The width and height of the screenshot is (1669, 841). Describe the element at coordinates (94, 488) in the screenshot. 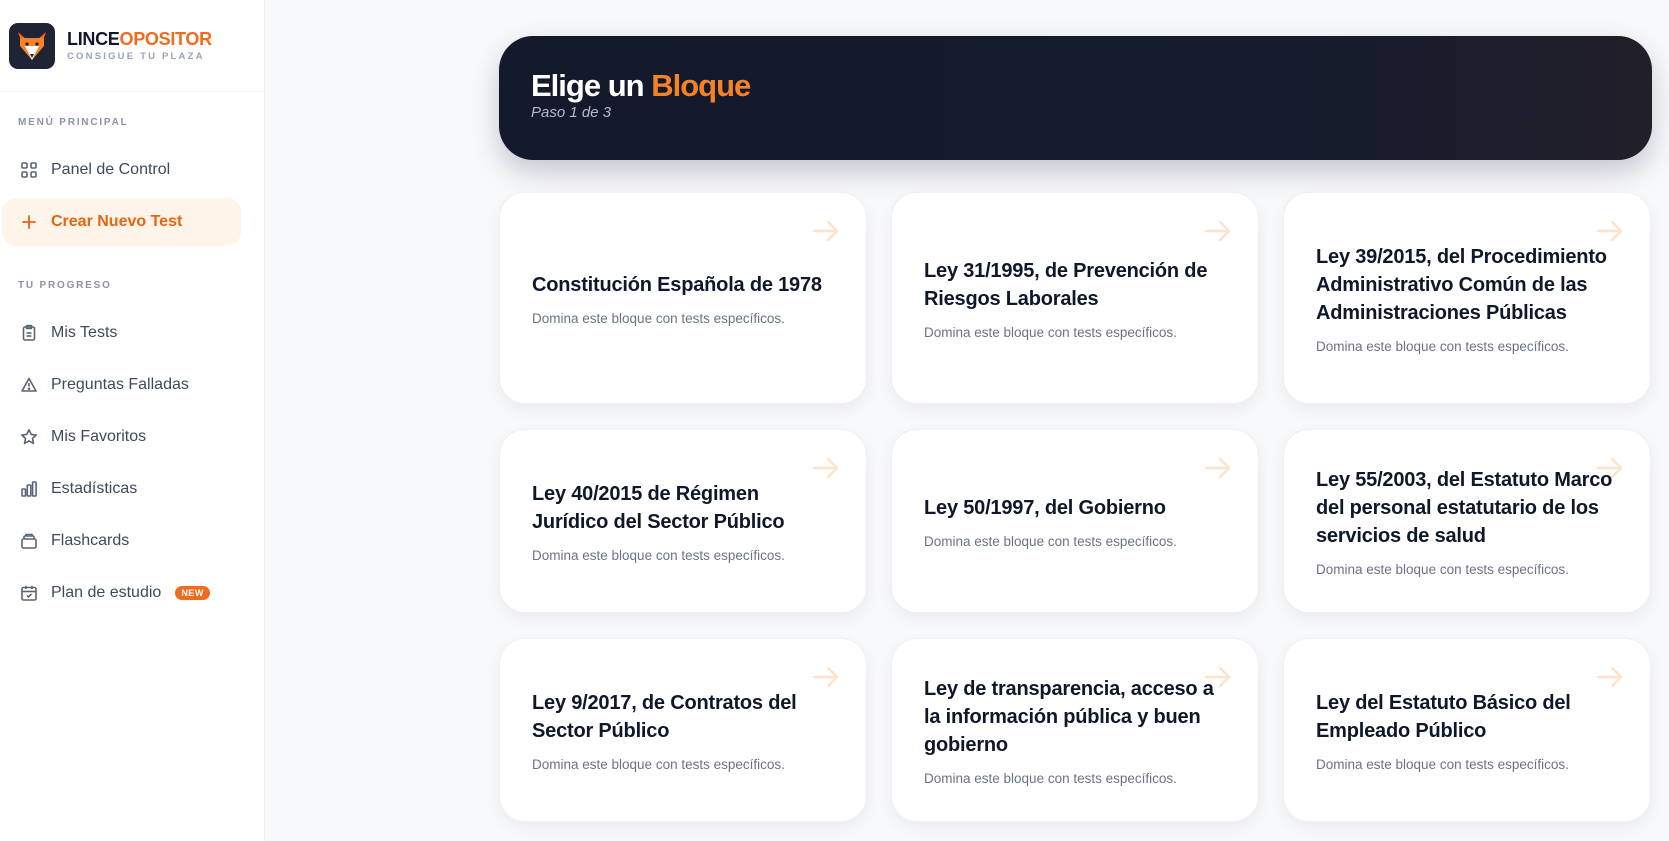

I see `sidebar-item-label: Estadísticas` at that location.